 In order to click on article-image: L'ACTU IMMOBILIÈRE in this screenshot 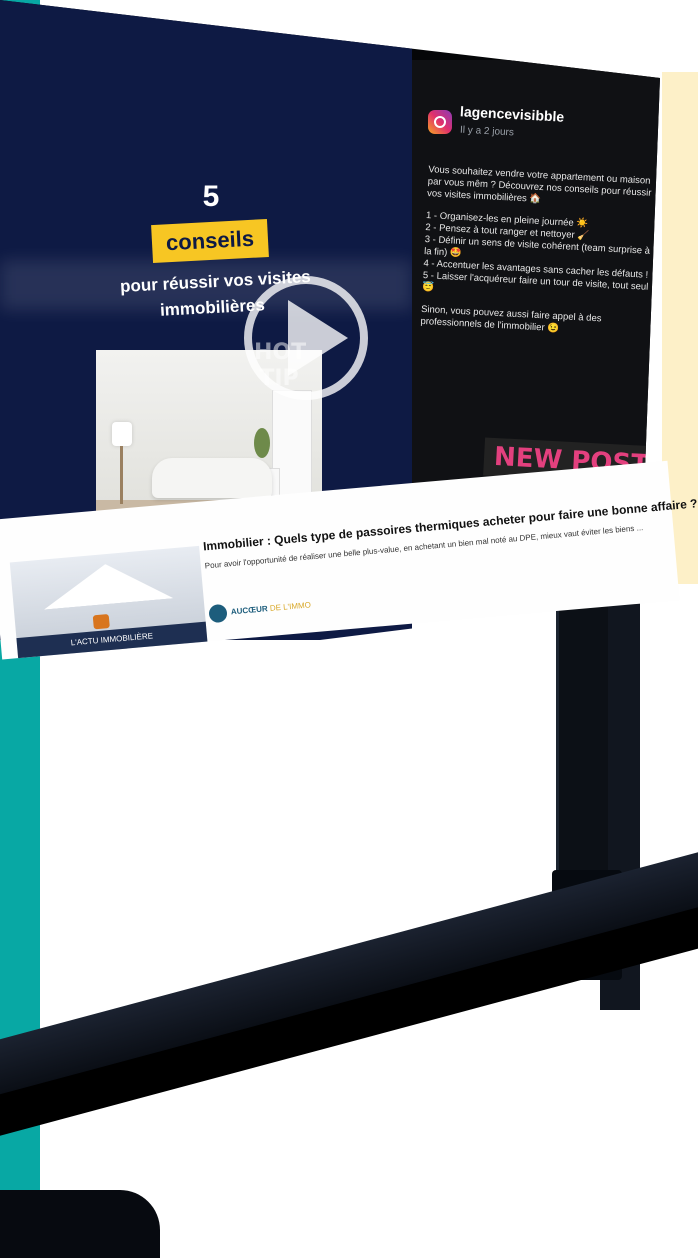, I will do `click(108, 602)`.